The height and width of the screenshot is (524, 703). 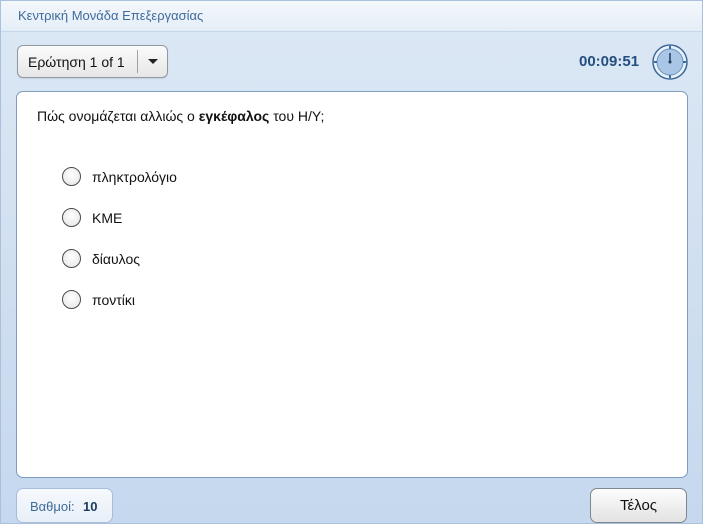 What do you see at coordinates (670, 62) in the screenshot?
I see `clock-icon` at bounding box center [670, 62].